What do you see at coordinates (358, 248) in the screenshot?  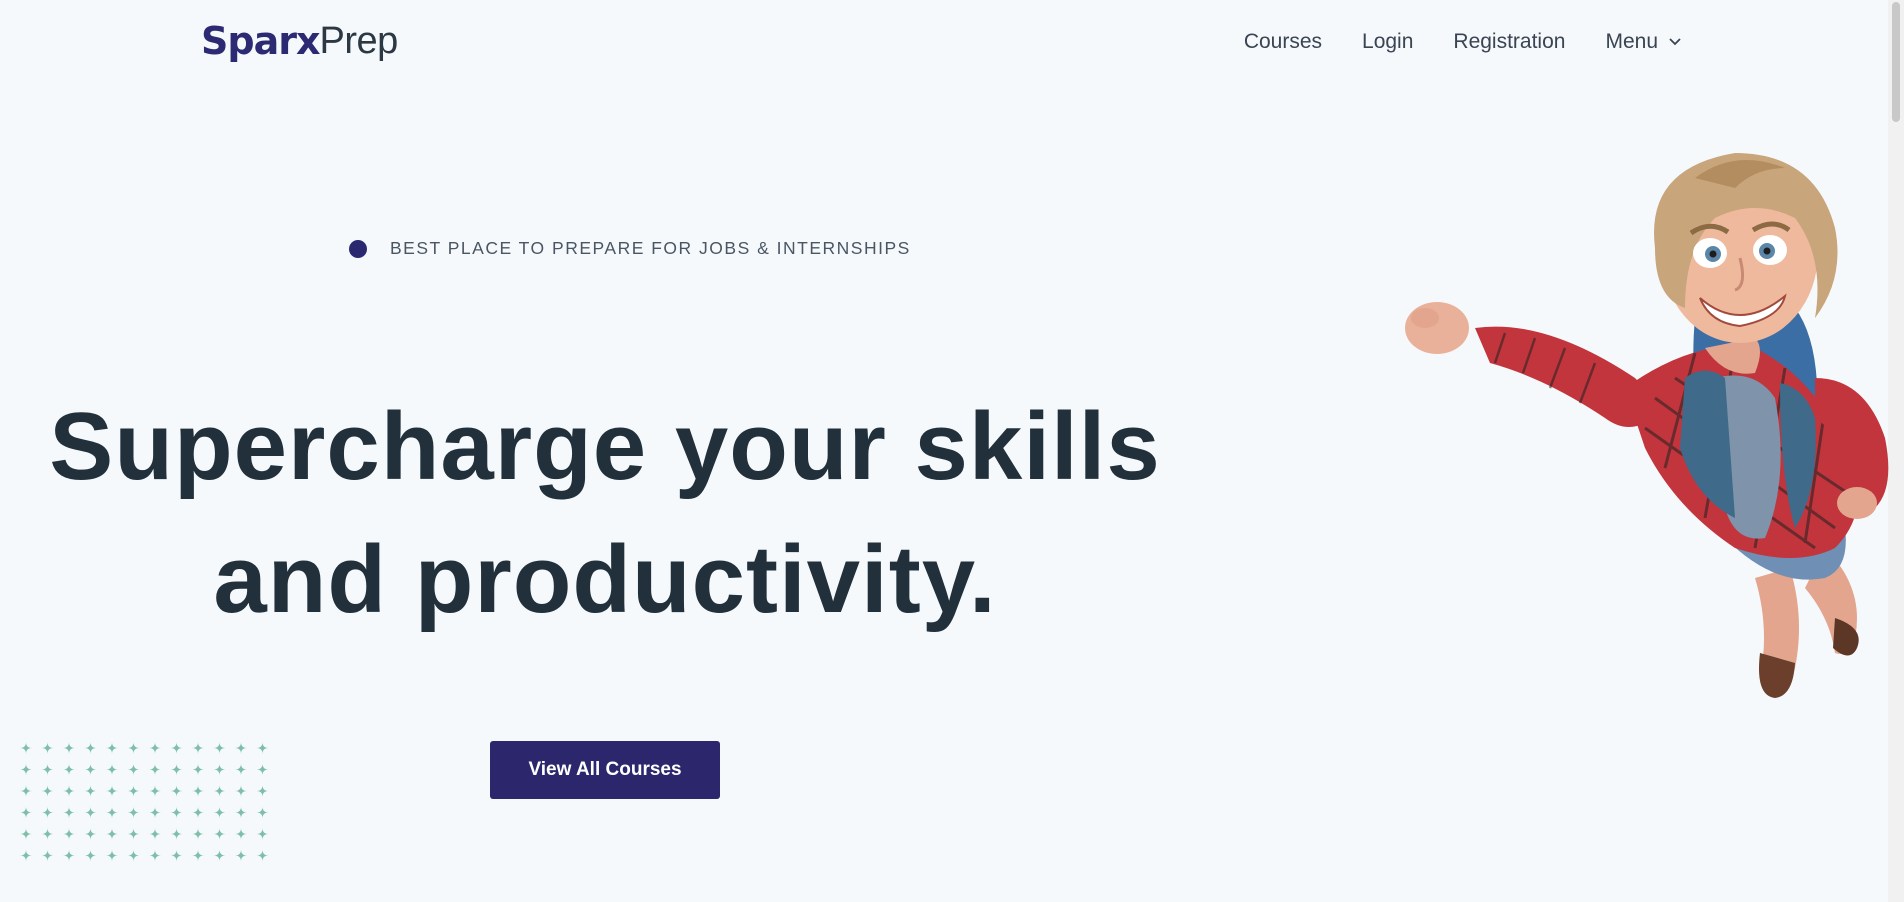 I see `dot-icon` at bounding box center [358, 248].